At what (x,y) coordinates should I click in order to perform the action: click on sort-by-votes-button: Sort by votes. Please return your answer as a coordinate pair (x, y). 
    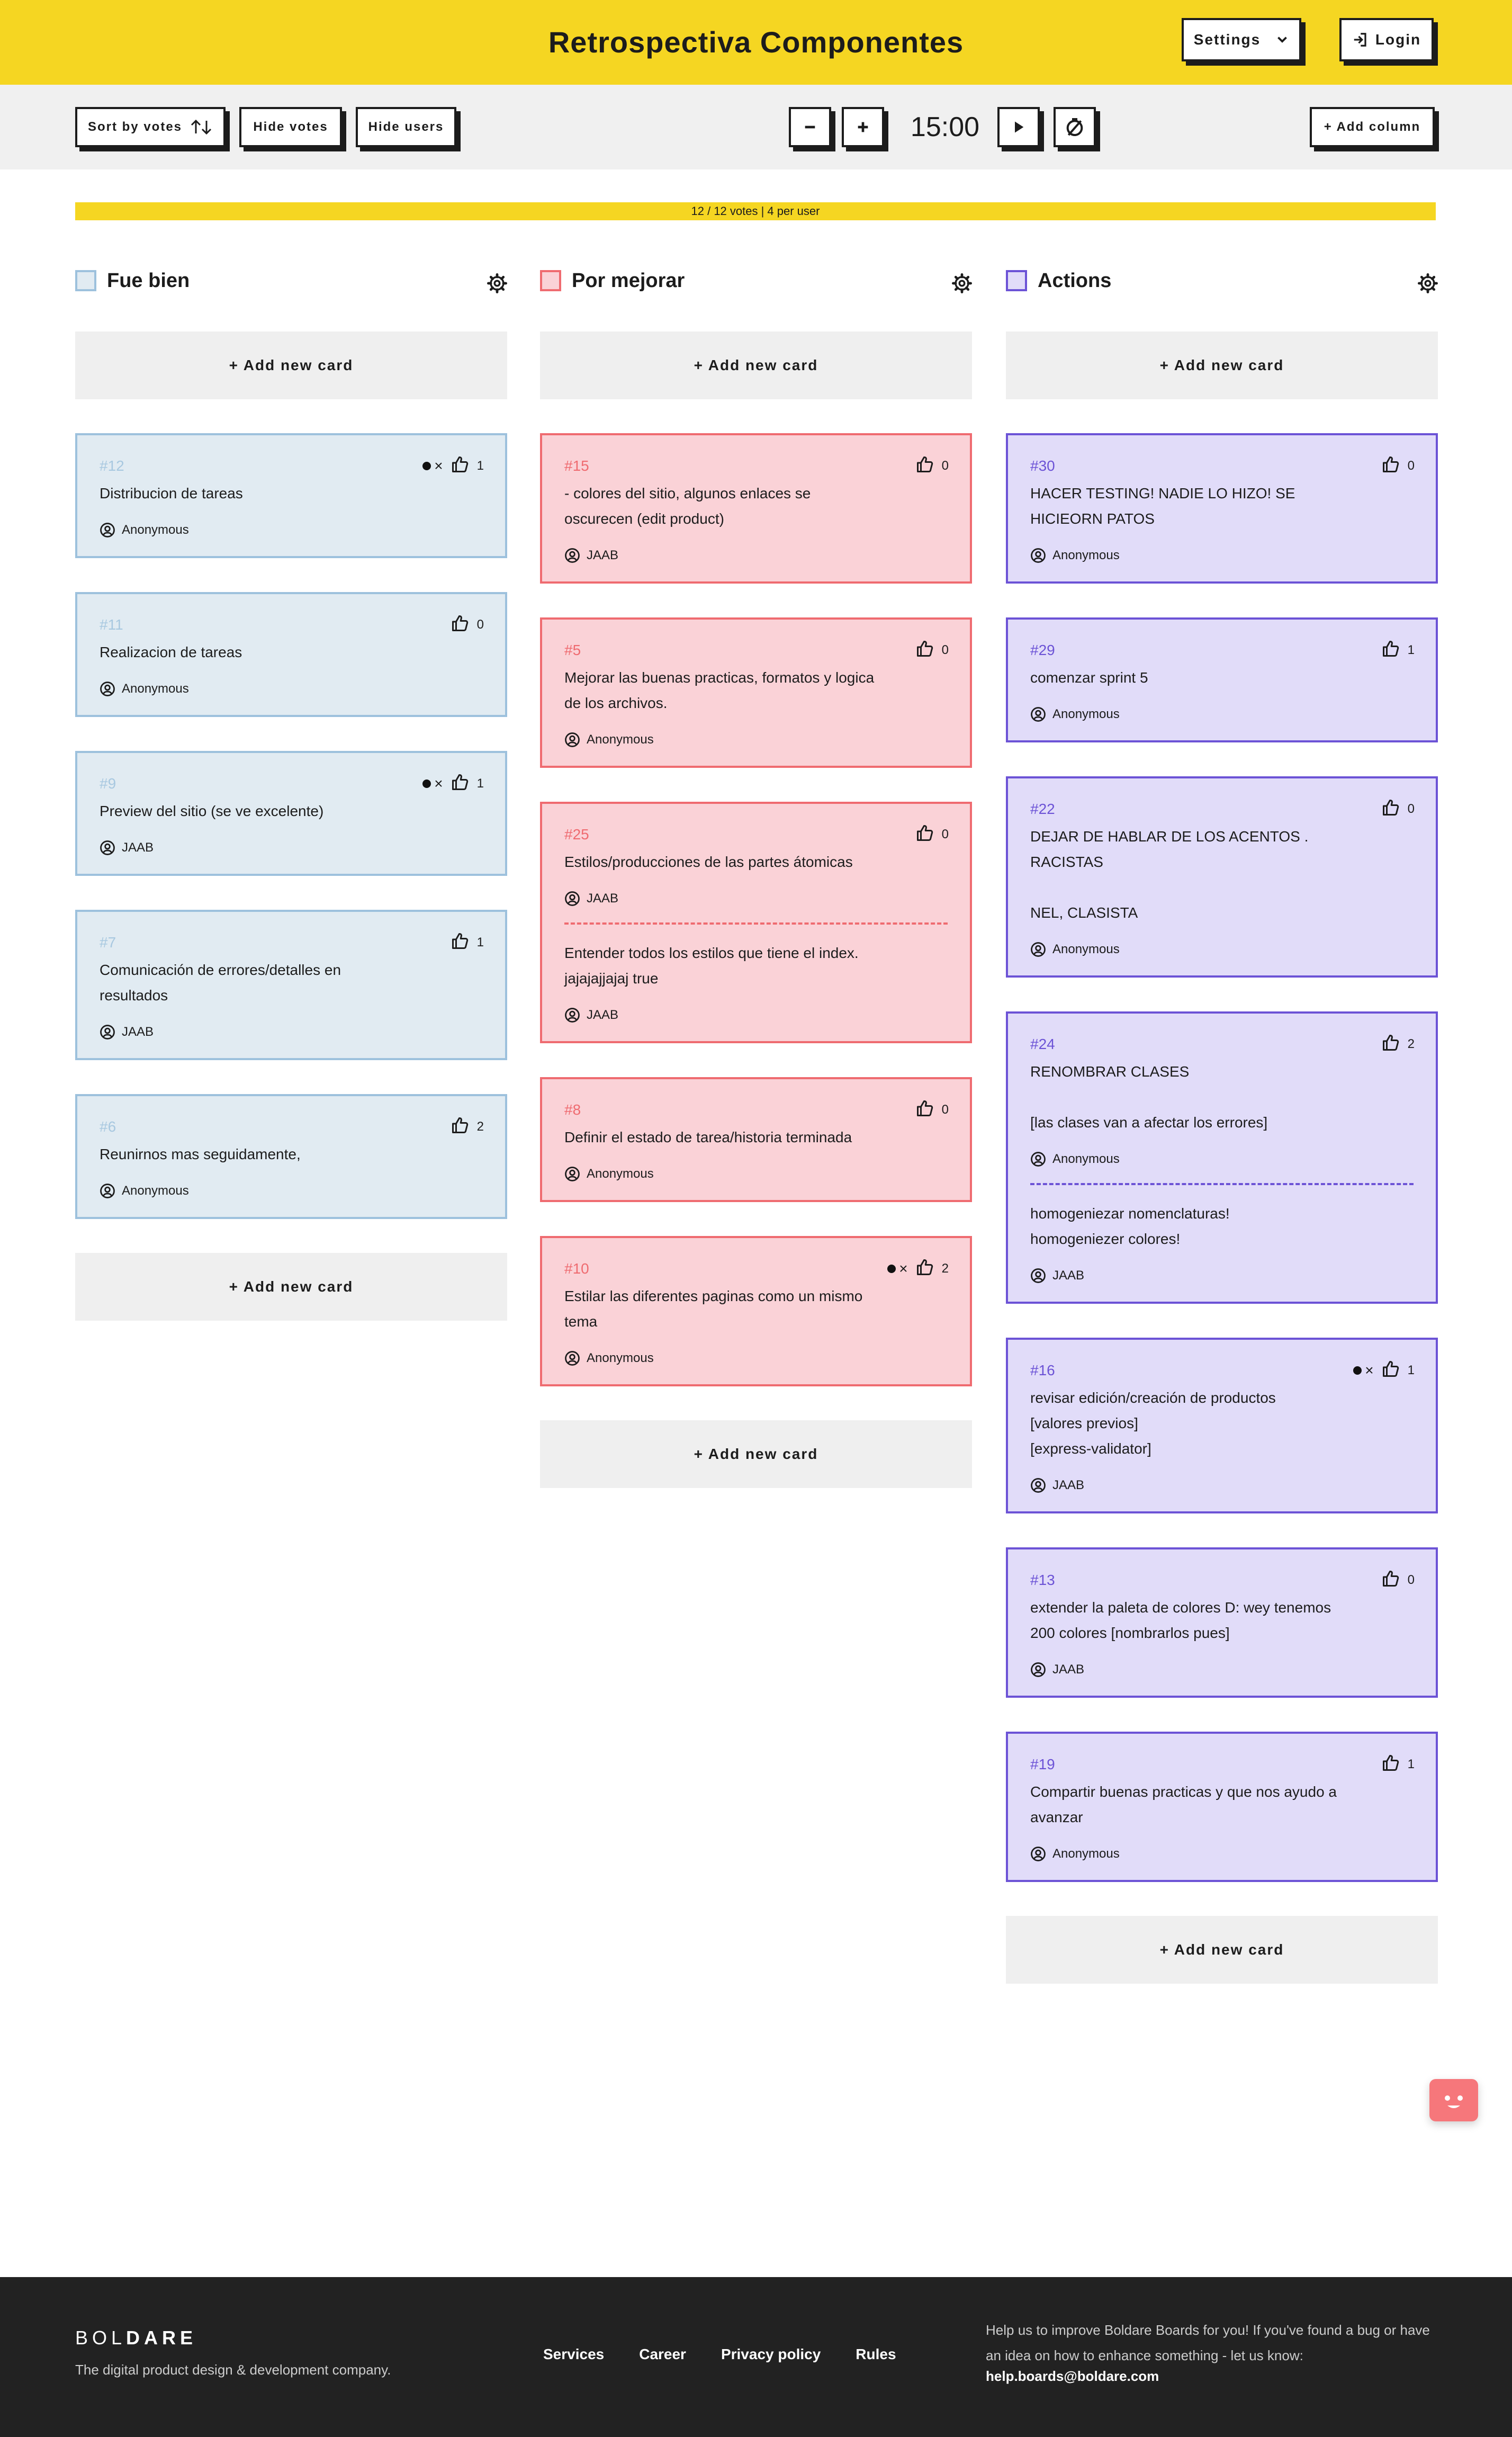
    Looking at the image, I should click on (150, 127).